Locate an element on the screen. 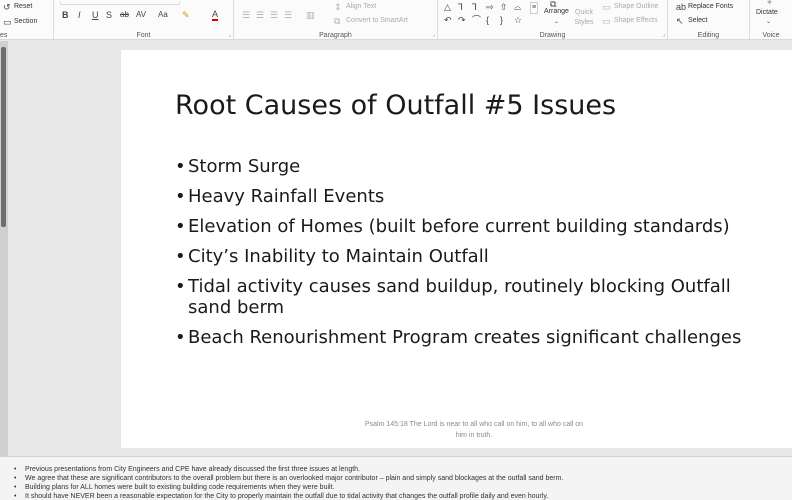  select-cursor-icon: ↖ is located at coordinates (680, 21).